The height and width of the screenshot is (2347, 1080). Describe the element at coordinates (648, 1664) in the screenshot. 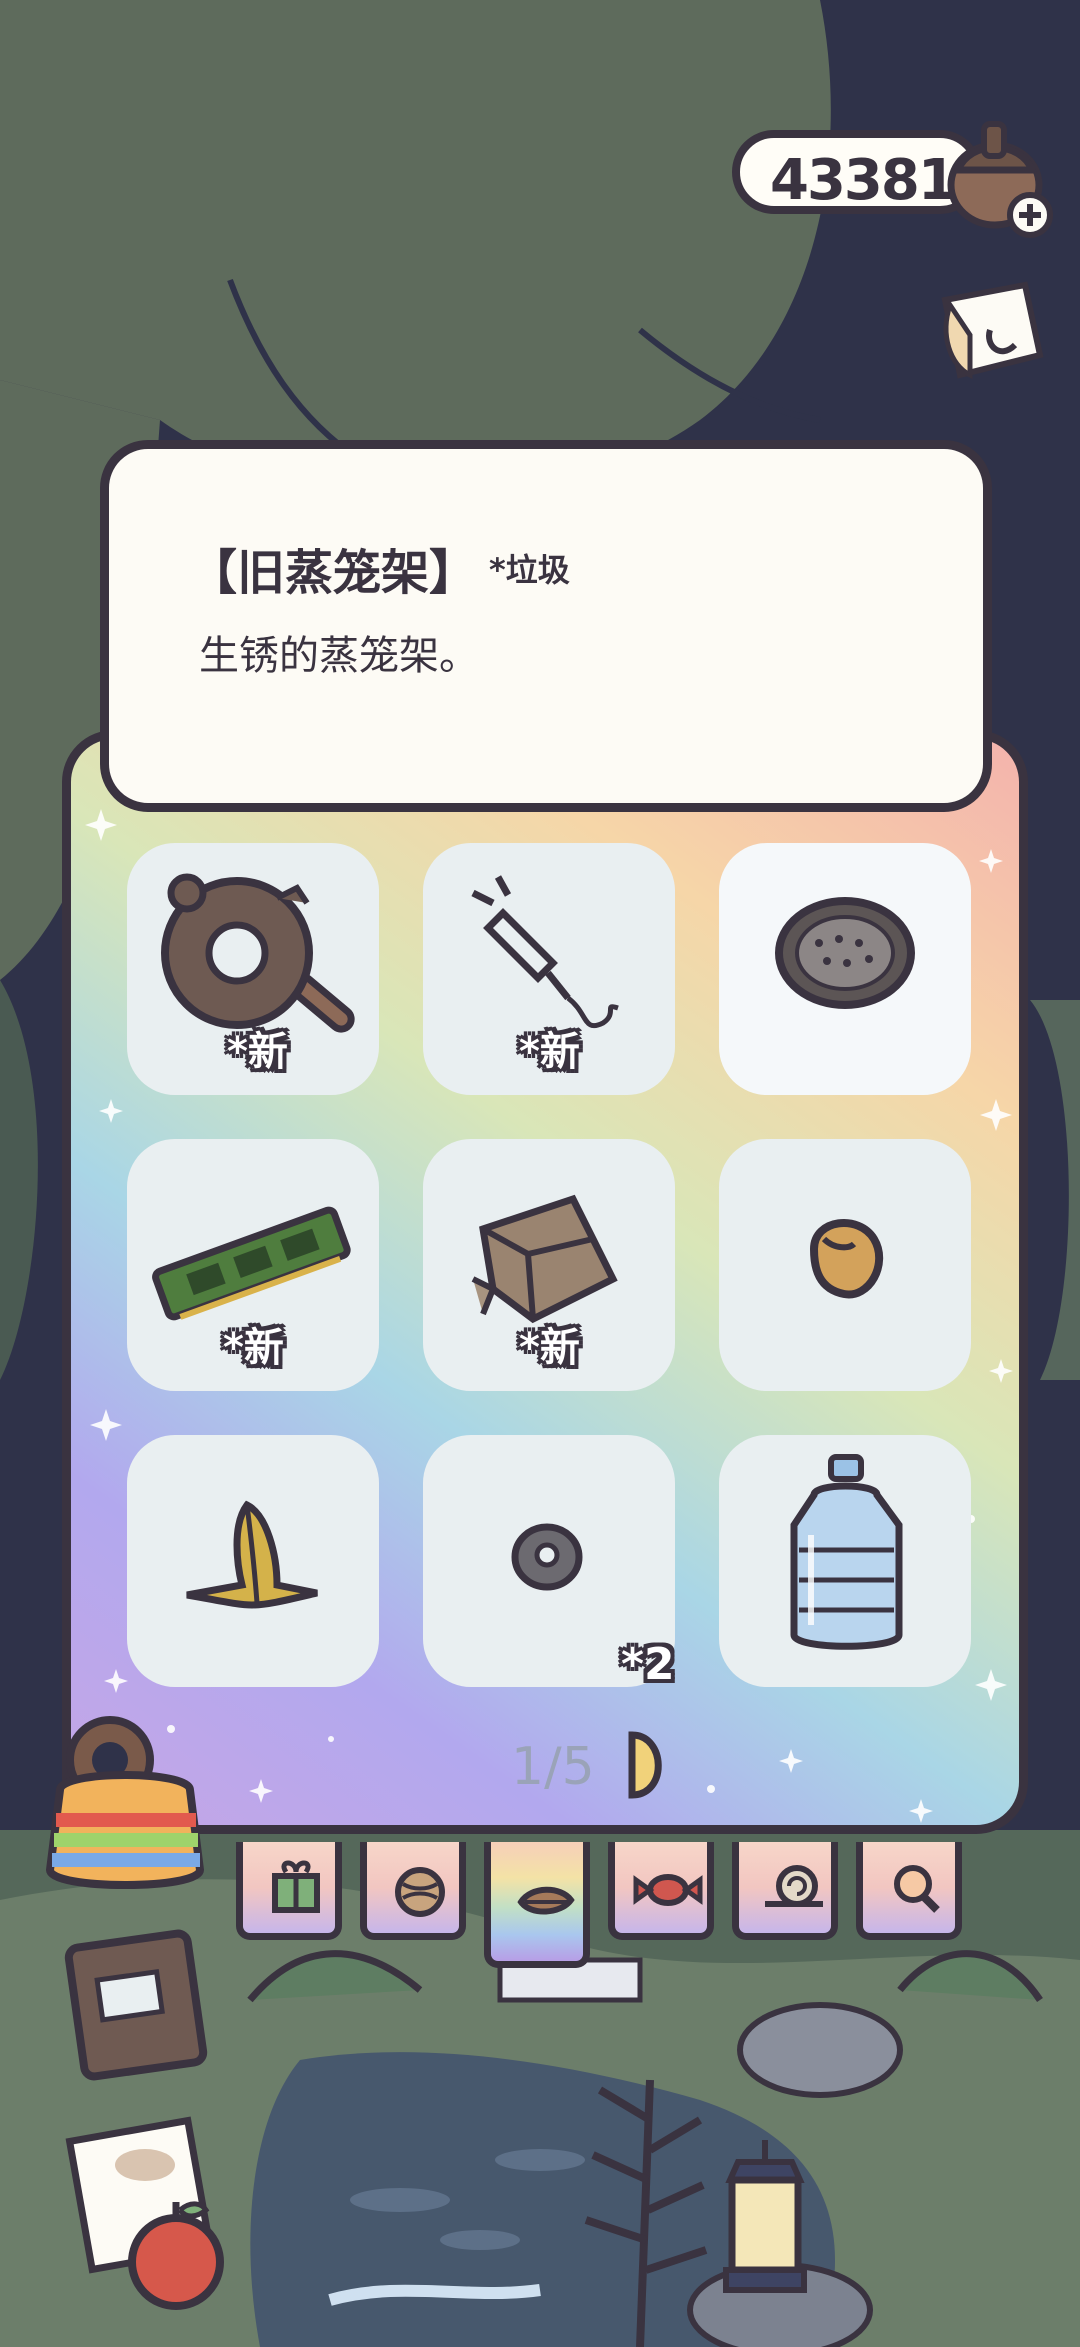

I see `quantity-badge: *2` at that location.